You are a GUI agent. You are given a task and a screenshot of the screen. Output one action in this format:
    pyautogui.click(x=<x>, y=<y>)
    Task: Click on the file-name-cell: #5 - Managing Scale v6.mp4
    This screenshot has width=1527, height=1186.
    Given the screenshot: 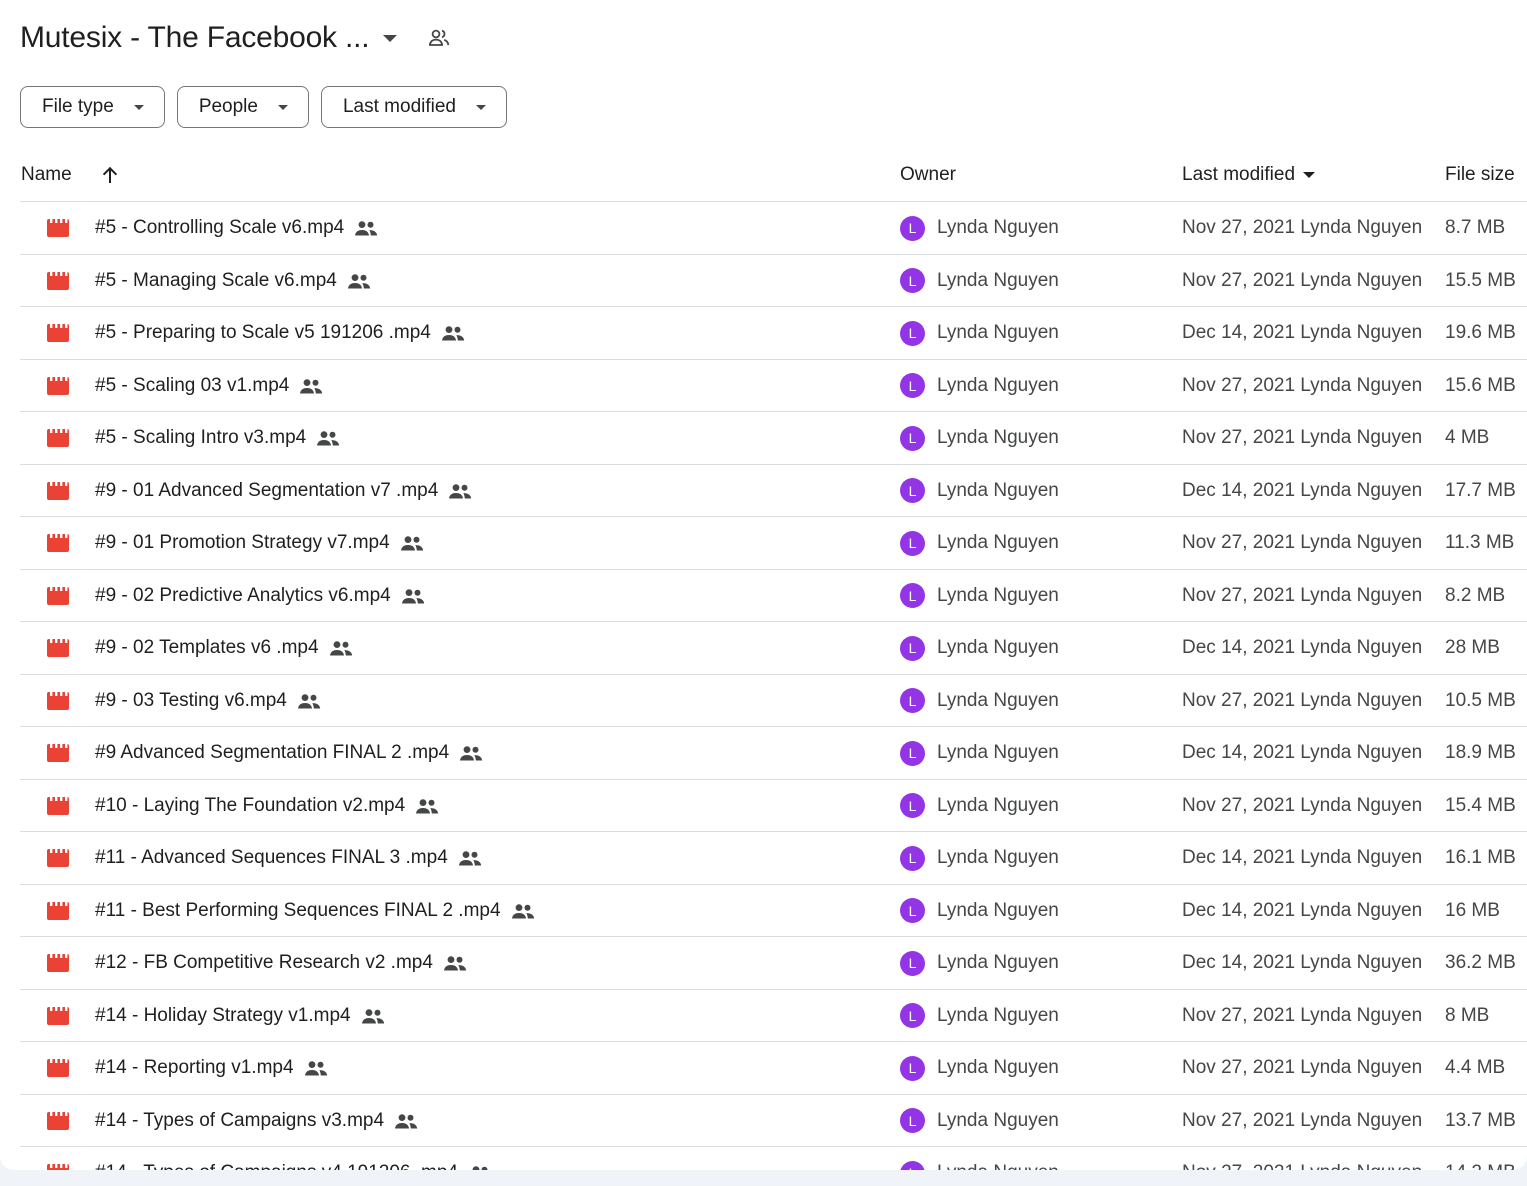 What is the action you would take?
    pyautogui.click(x=233, y=281)
    